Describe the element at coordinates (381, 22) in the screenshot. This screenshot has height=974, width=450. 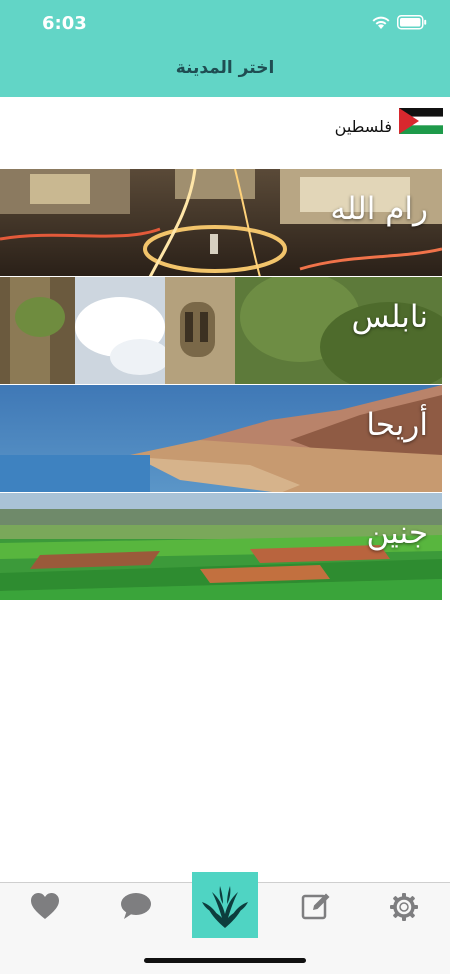
I see `wifi-icon` at that location.